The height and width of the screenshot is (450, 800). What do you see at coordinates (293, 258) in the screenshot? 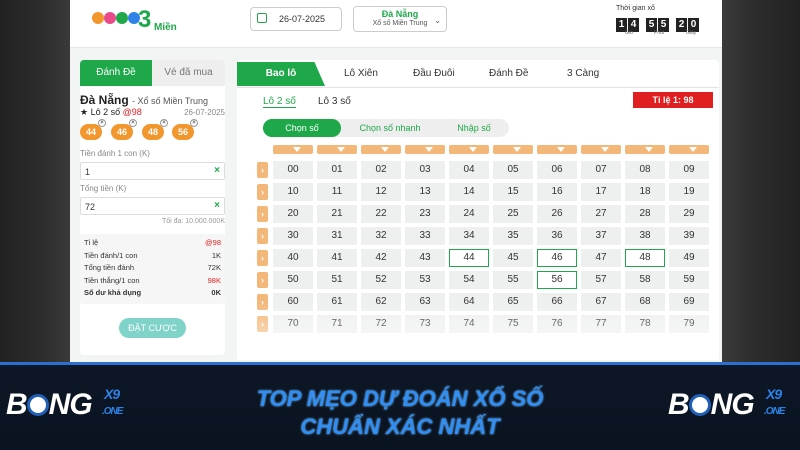
I see `number-cell: 40` at bounding box center [293, 258].